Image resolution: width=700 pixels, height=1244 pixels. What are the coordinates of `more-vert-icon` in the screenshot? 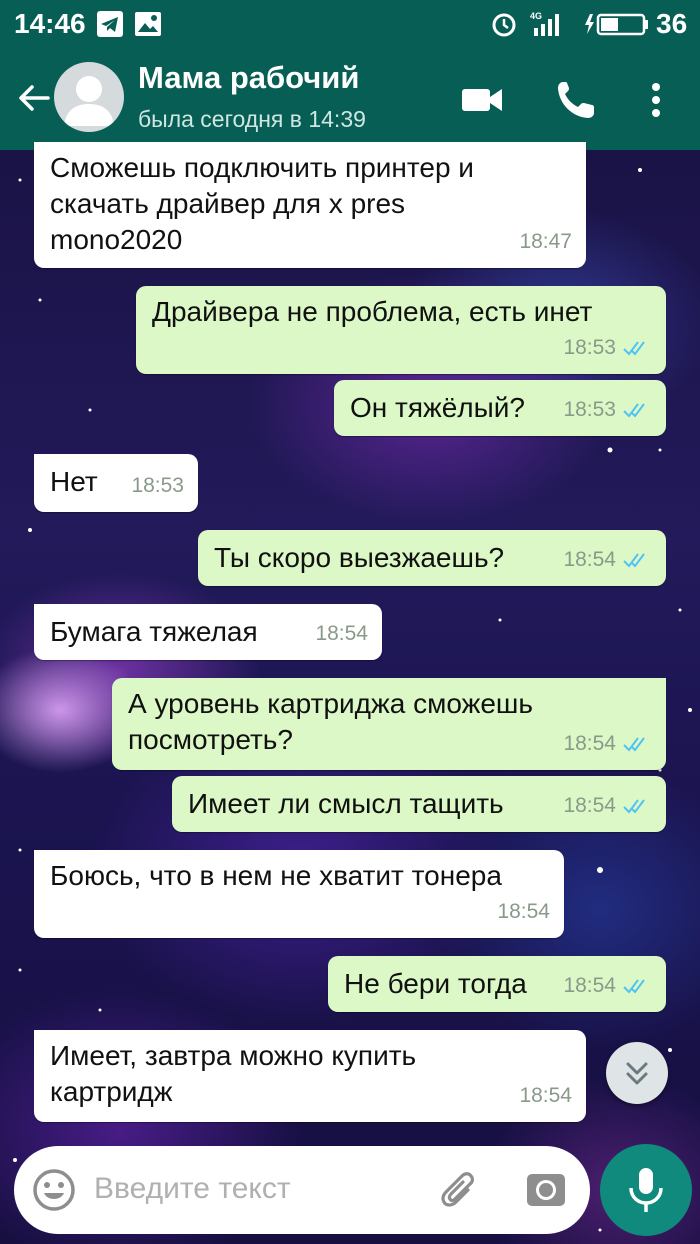 It's located at (656, 100).